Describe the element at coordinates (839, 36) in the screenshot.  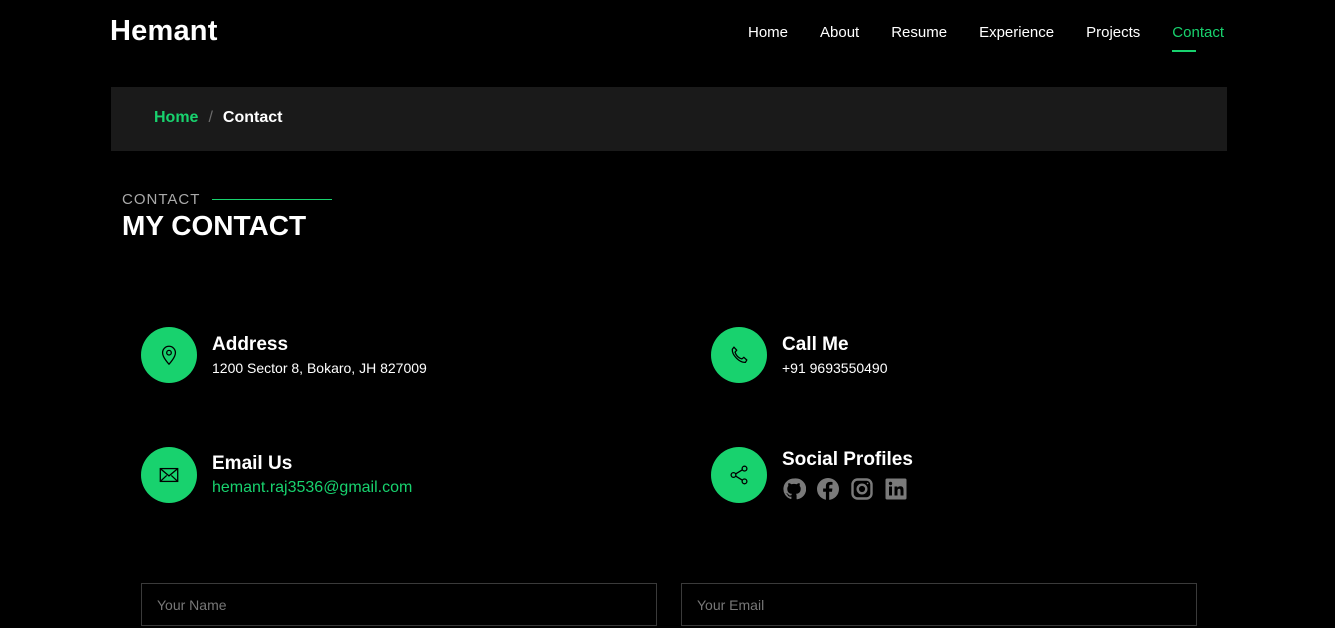
I see `nav-about: About` at that location.